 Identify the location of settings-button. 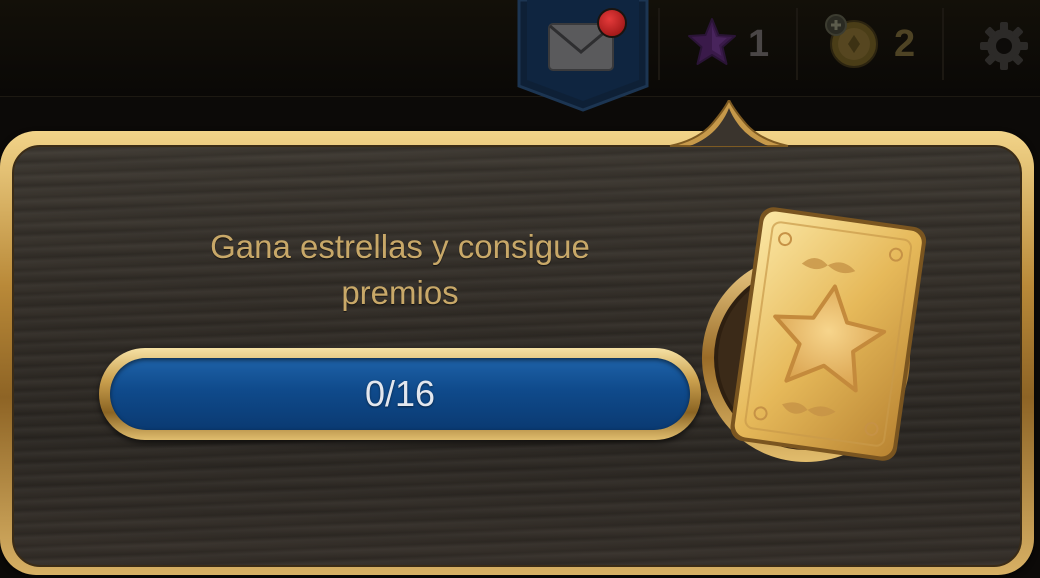
(1004, 46).